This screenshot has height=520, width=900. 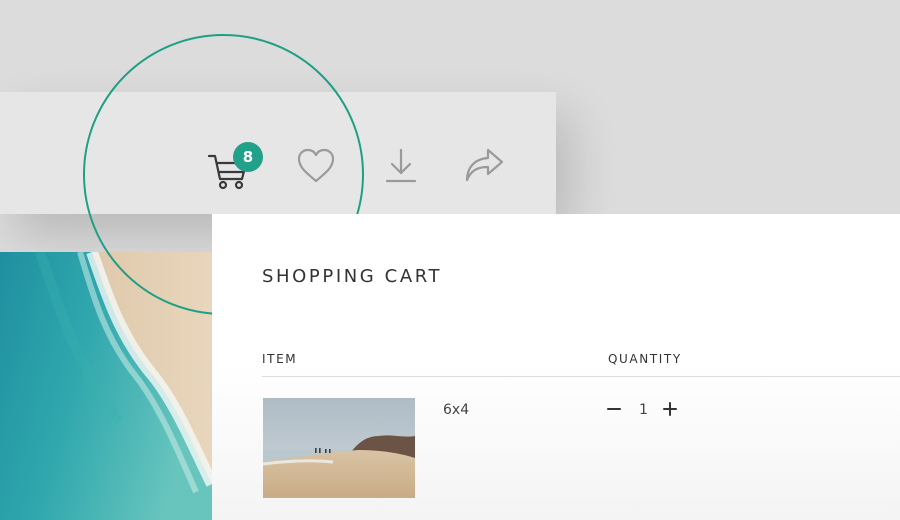 I want to click on item-size: 6x4, so click(x=456, y=410).